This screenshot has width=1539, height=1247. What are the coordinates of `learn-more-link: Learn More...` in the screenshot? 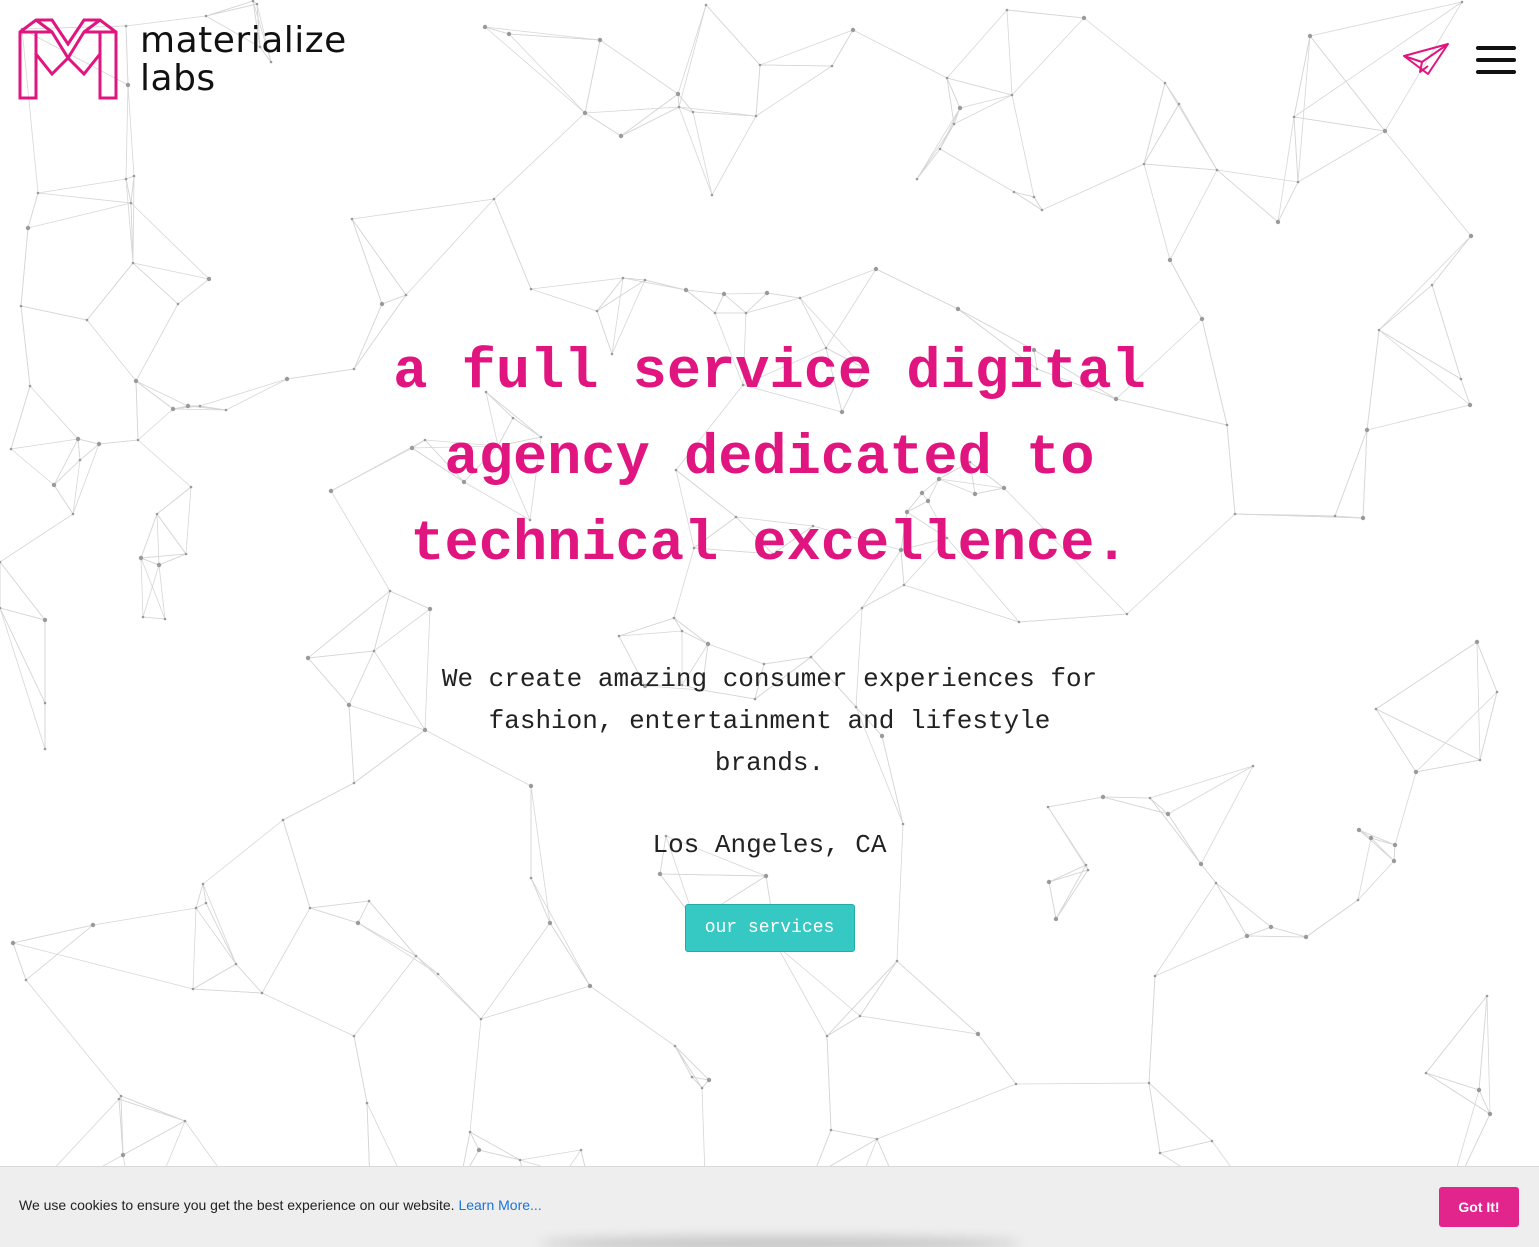 It's located at (499, 1205).